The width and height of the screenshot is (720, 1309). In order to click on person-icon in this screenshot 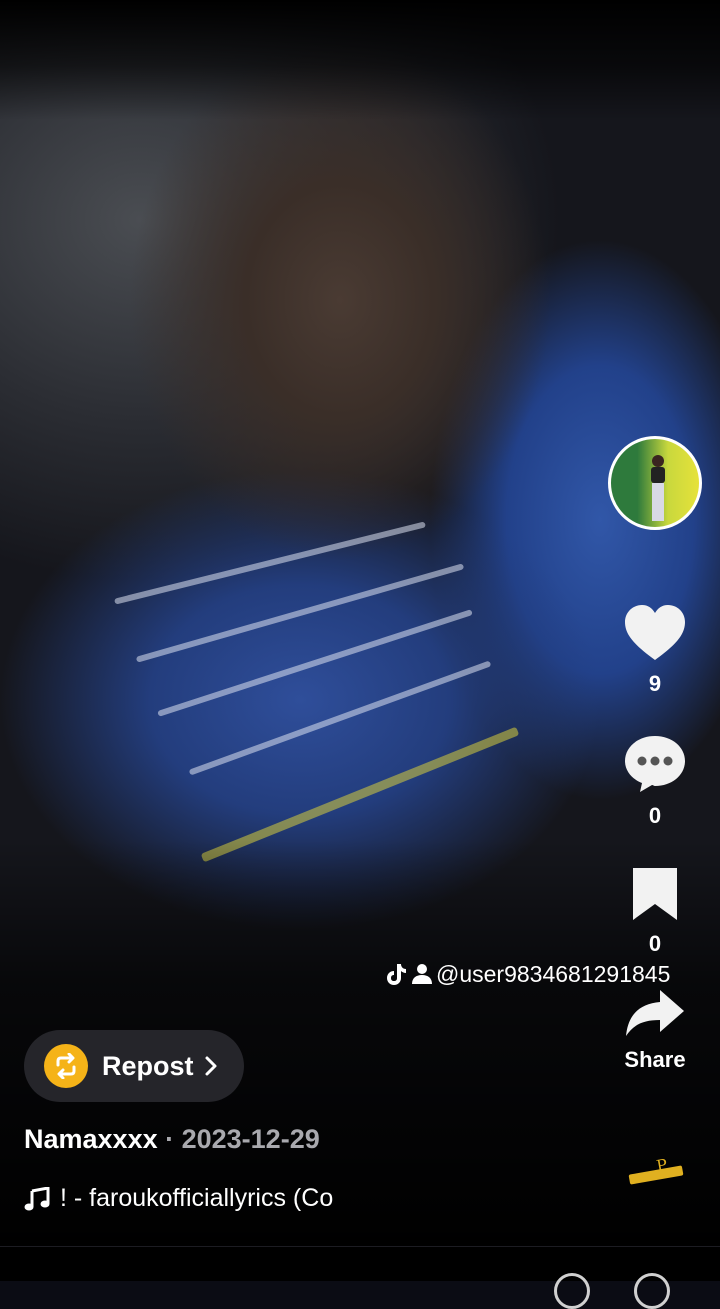, I will do `click(422, 974)`.